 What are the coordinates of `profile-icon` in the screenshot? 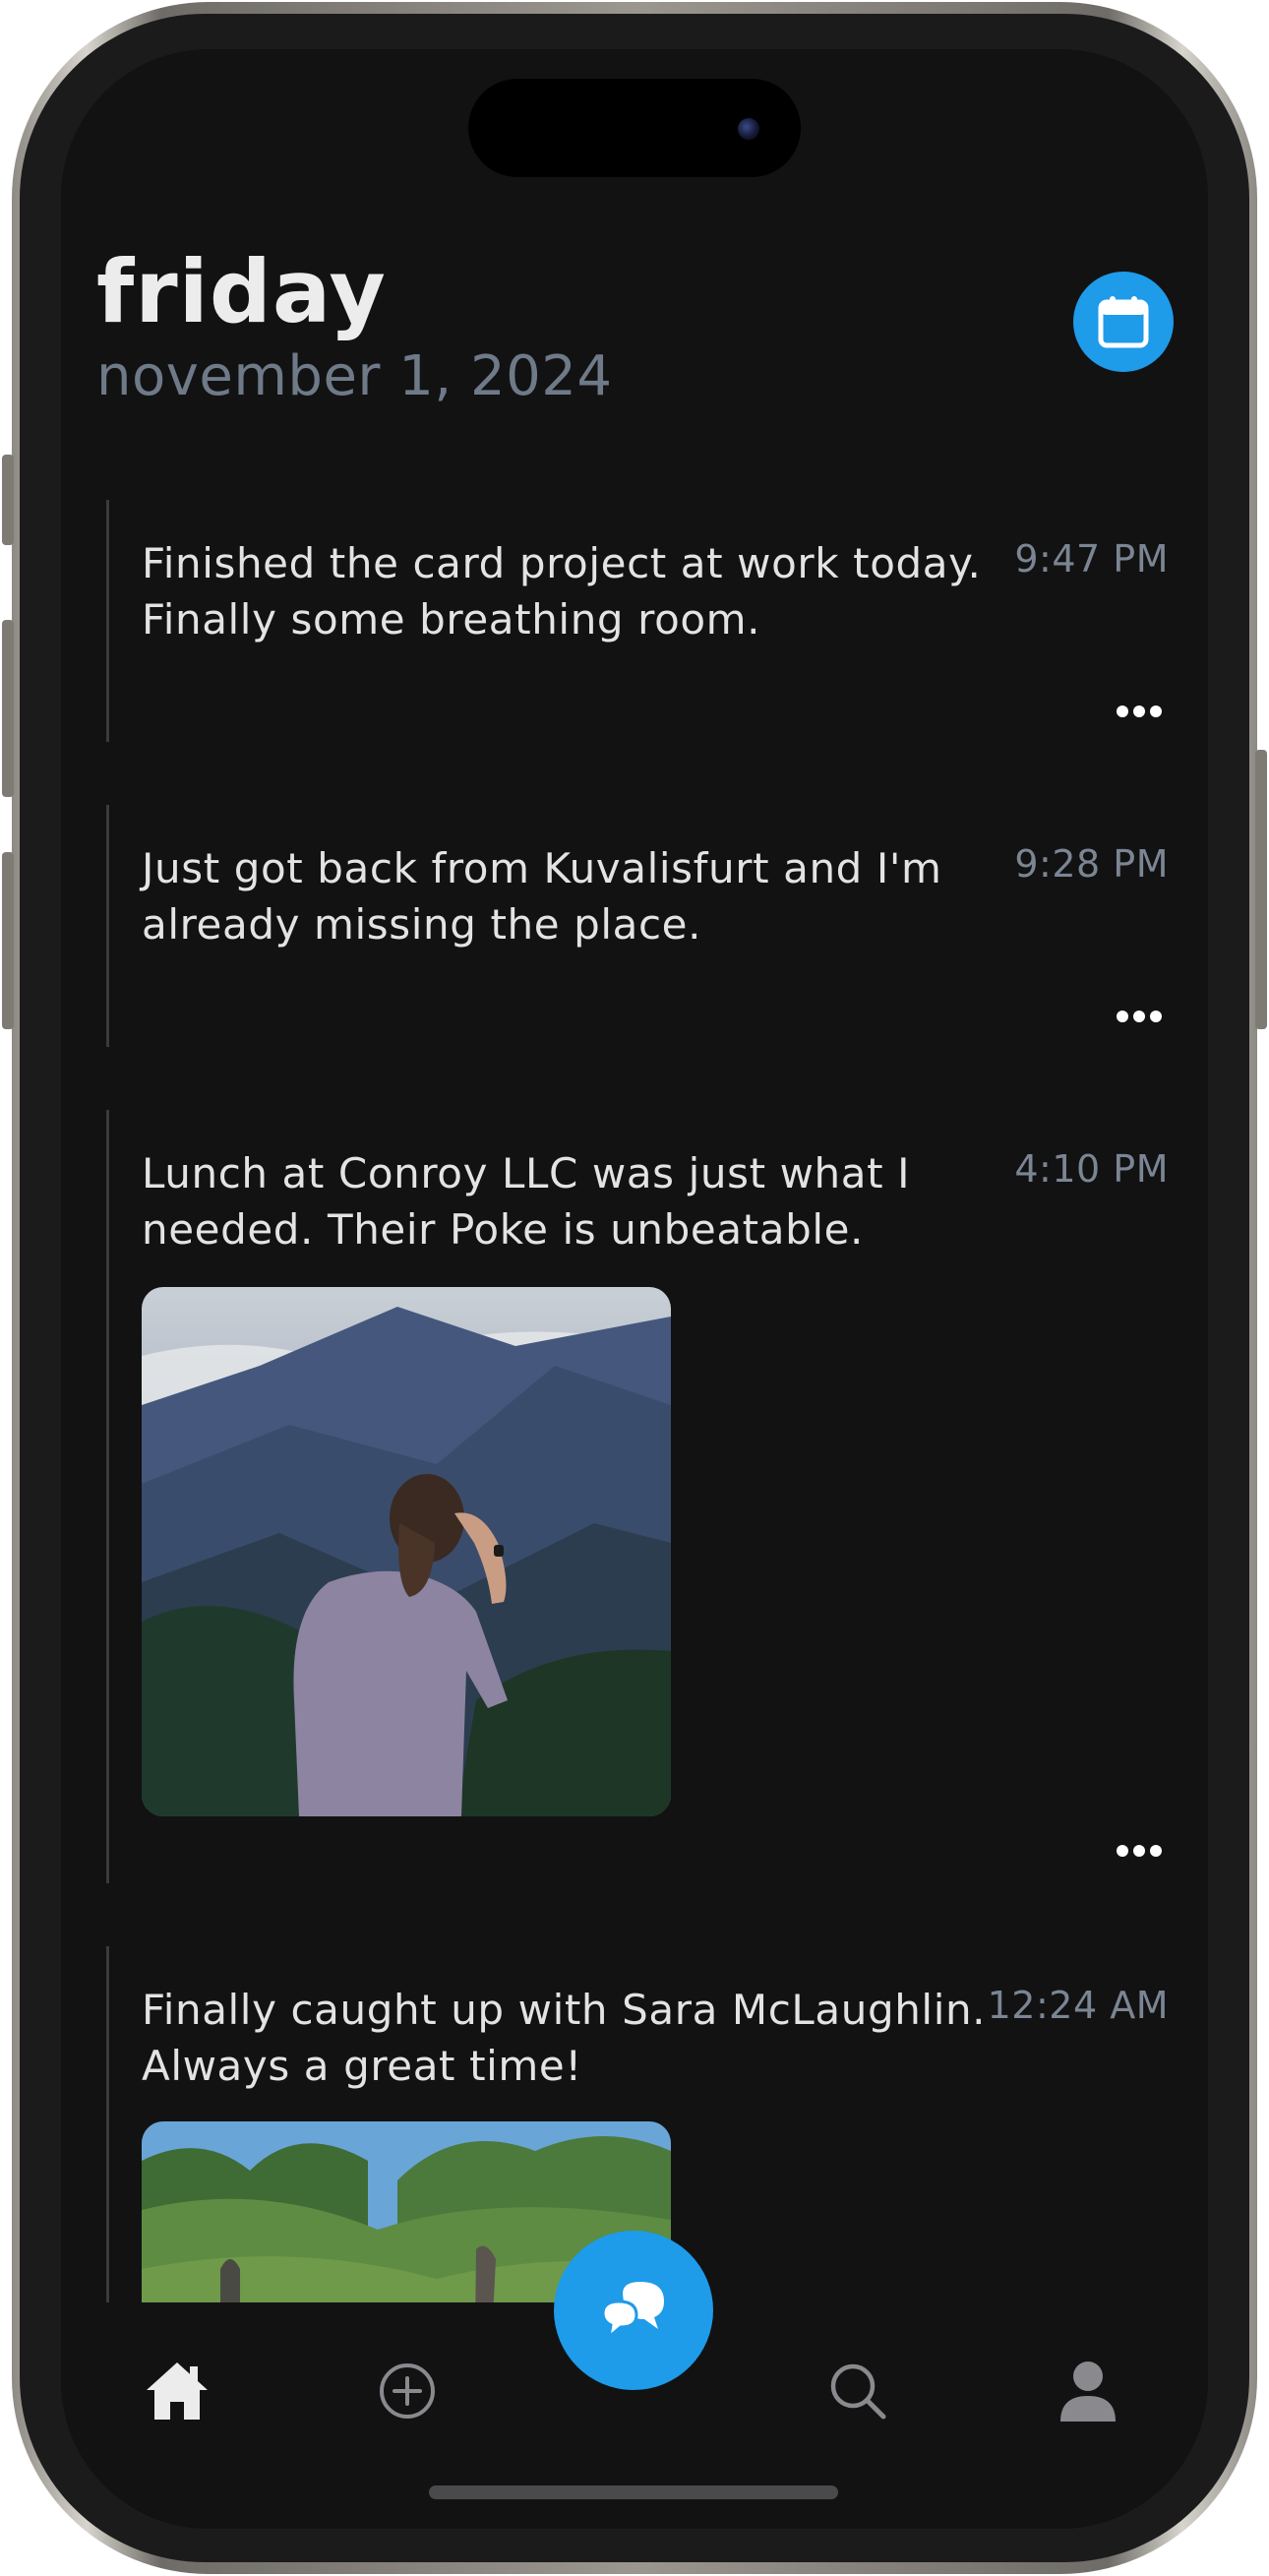 It's located at (1088, 2391).